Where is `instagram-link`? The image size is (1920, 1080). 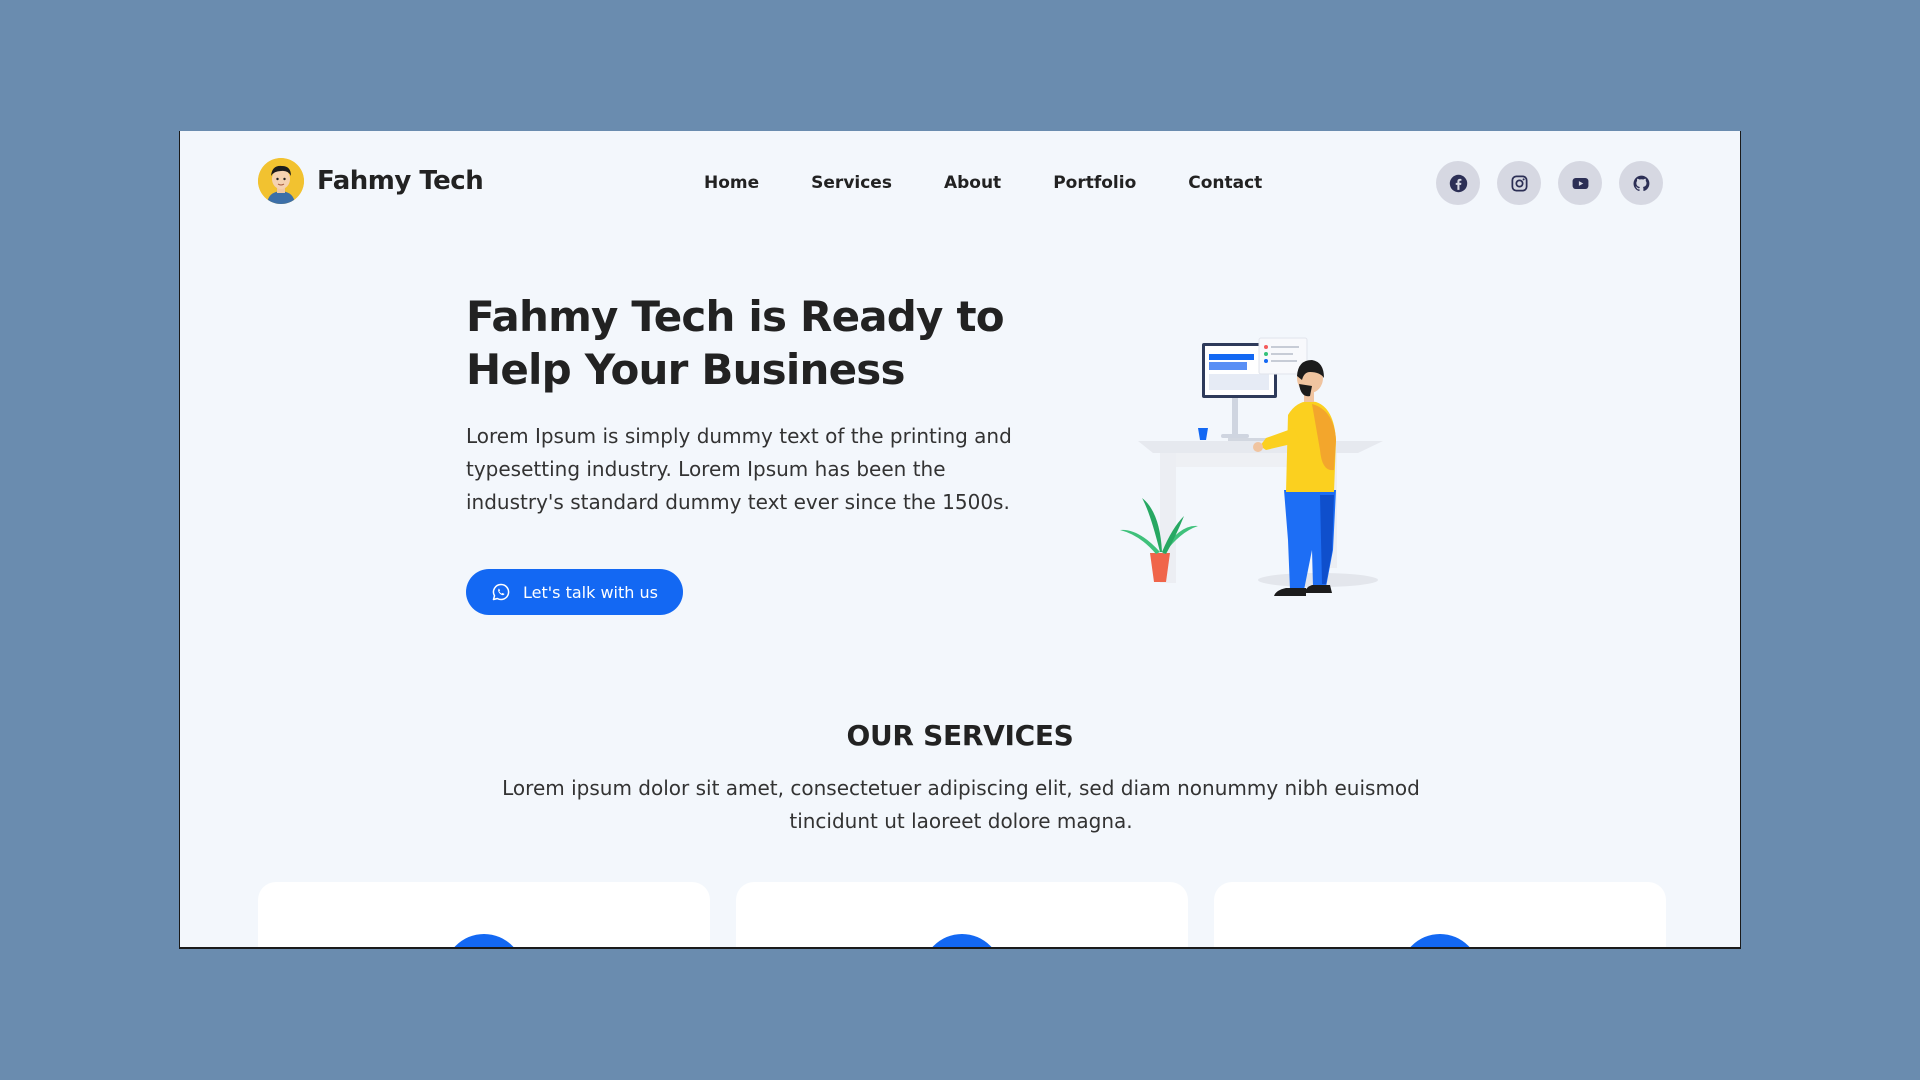 instagram-link is located at coordinates (1519, 183).